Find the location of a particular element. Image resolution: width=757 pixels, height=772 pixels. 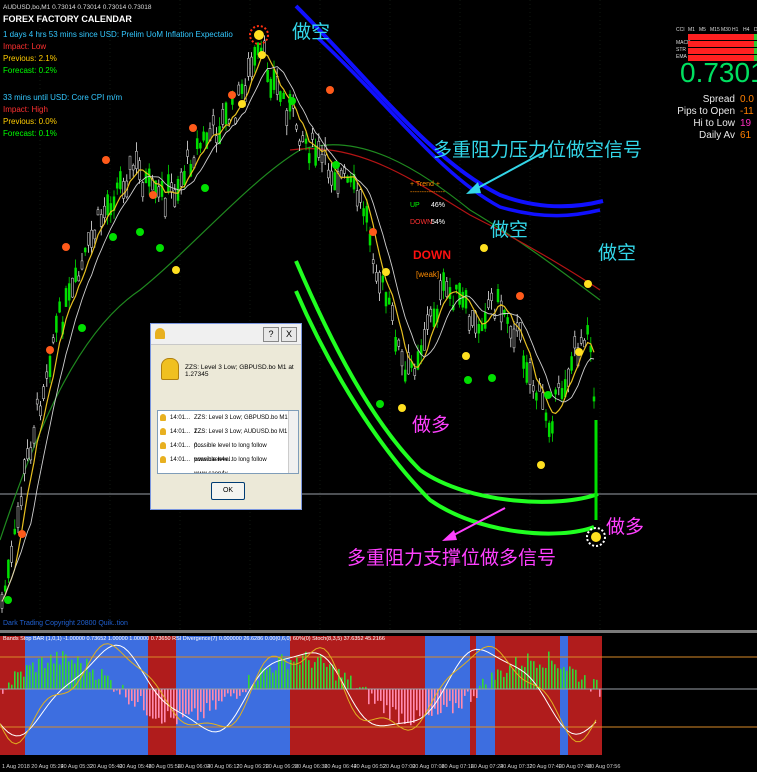

bell-icon is located at coordinates (163, 459).